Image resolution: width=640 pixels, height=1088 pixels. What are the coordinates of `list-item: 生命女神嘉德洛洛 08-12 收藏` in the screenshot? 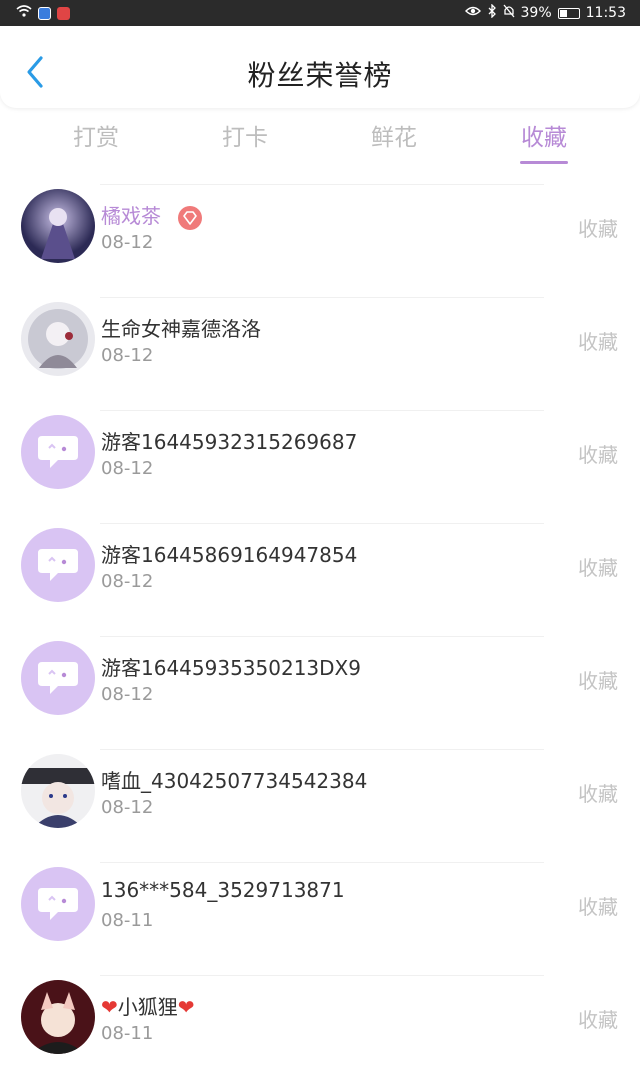 It's located at (320, 353).